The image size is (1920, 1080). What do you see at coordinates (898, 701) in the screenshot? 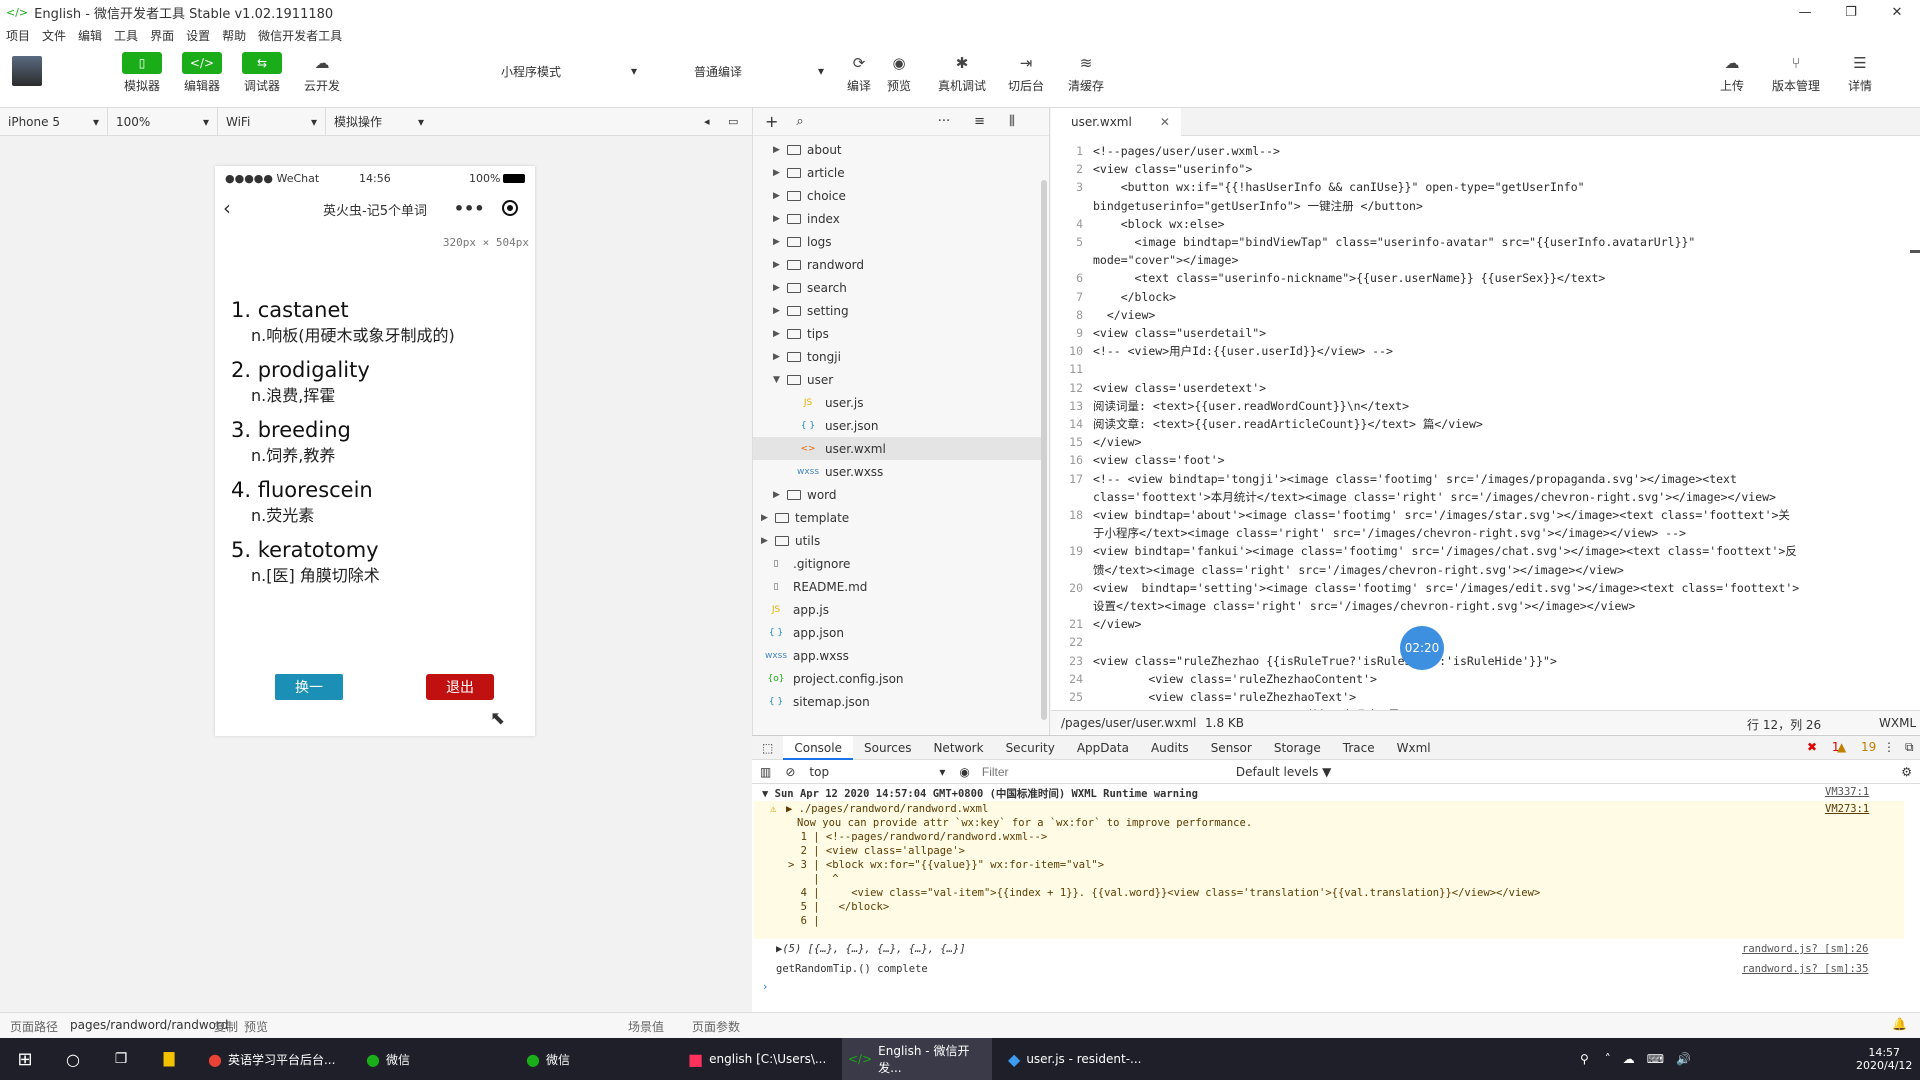
I see `tree-file: { } sitemap.json` at bounding box center [898, 701].